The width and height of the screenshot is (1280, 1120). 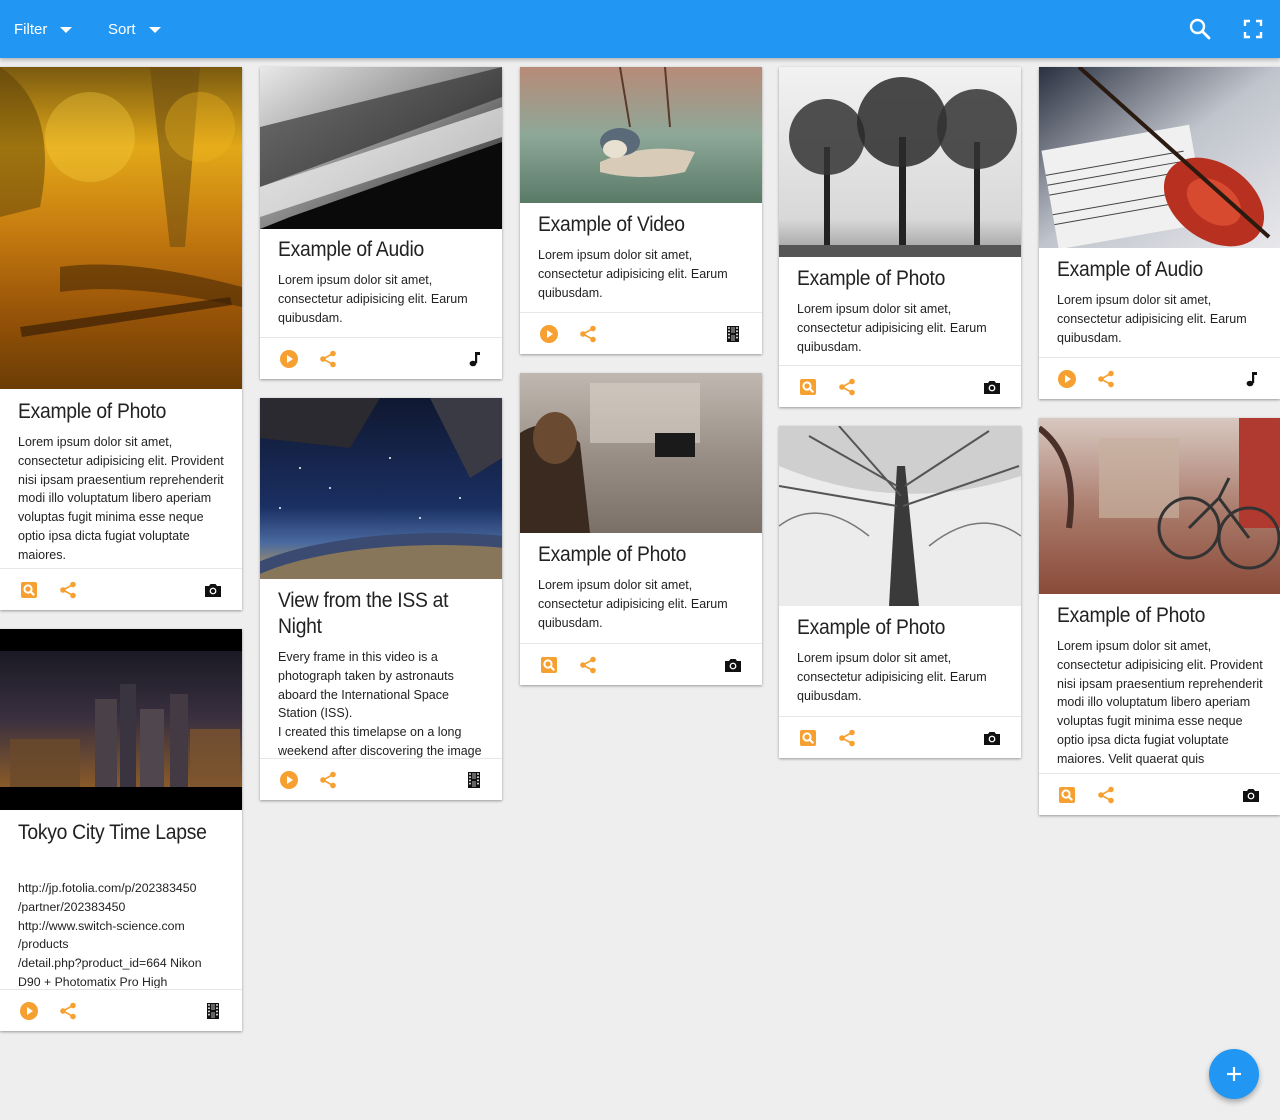 I want to click on app-bar: Filter Sort, so click(x=640, y=29).